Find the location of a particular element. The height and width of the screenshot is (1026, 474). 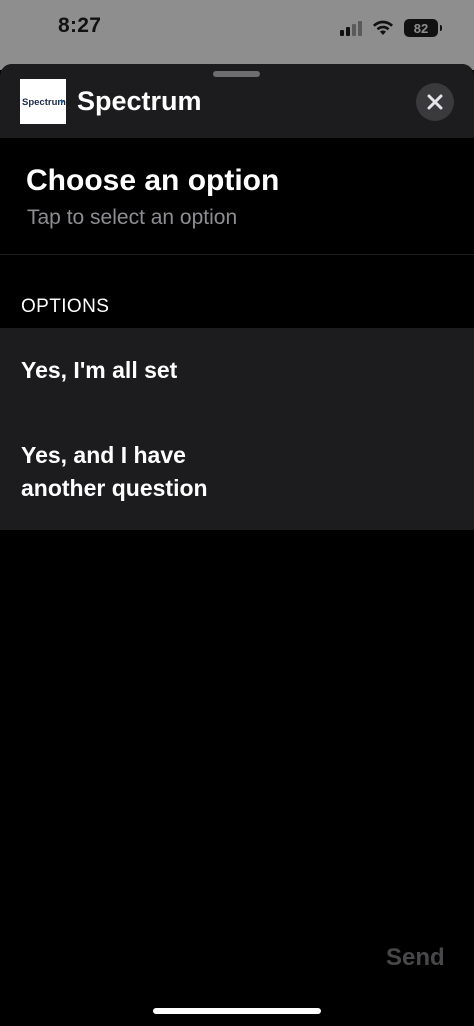

close-button is located at coordinates (435, 102).